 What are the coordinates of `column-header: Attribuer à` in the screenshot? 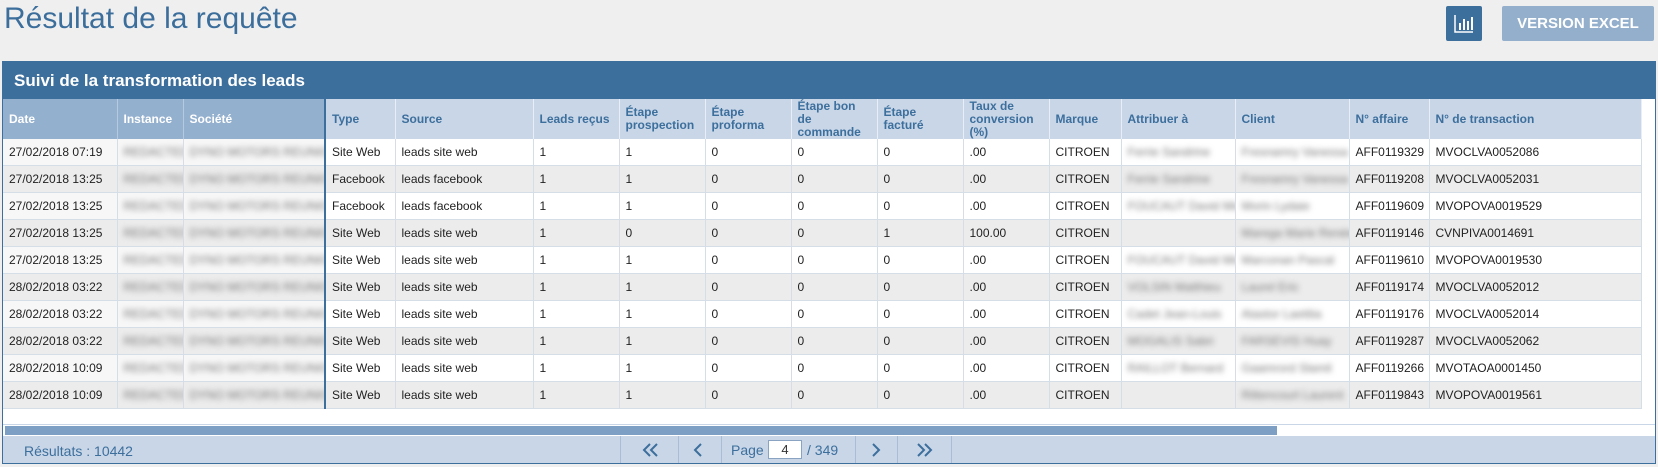 It's located at (1178, 119).